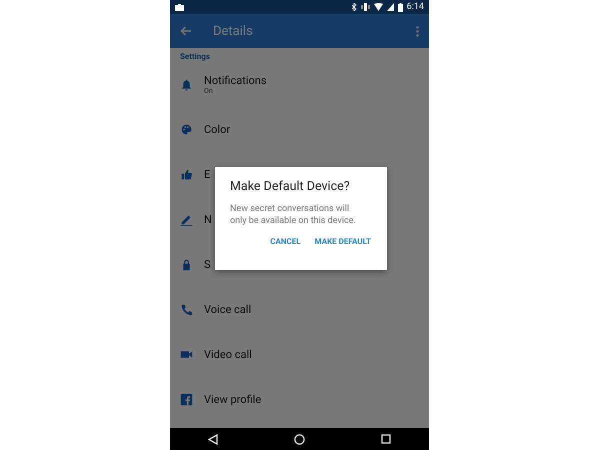 This screenshot has width=600, height=450. Describe the element at coordinates (290, 186) in the screenshot. I see `dialog-title: Make Default Device?` at that location.